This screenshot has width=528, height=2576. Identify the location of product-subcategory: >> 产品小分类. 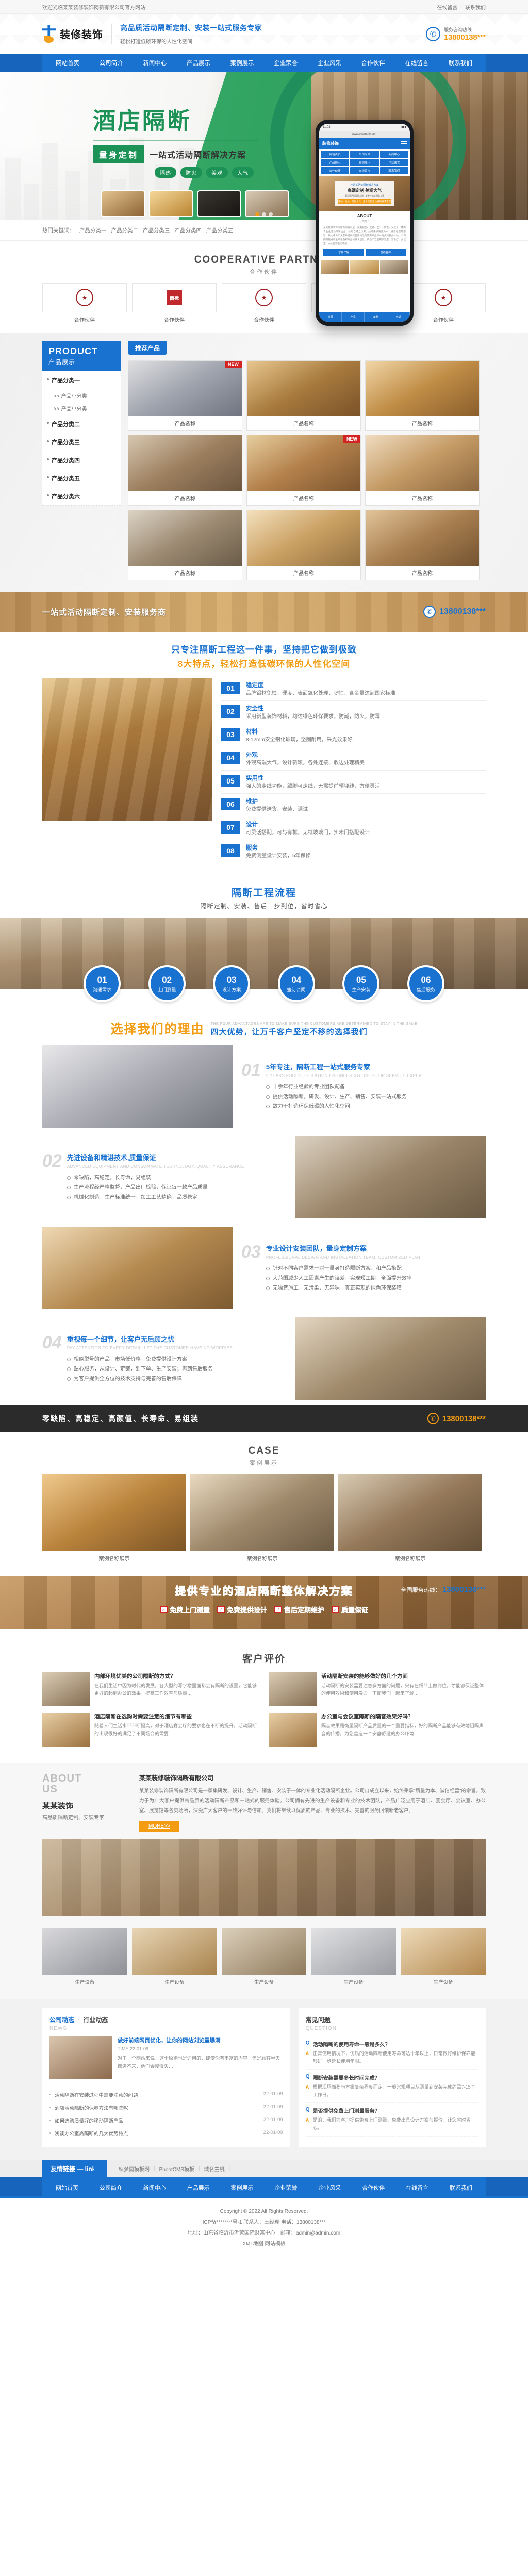
(81, 396).